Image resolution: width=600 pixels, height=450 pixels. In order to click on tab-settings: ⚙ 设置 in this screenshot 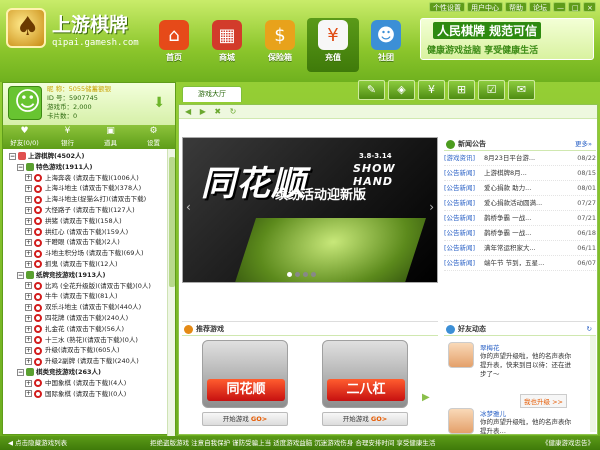, I will do `click(153, 137)`.